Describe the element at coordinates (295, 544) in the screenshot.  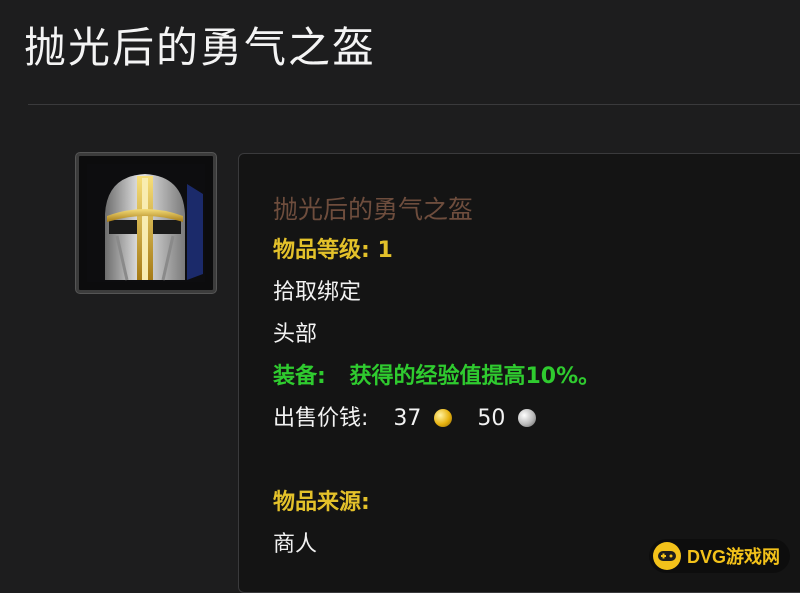
I see `item-source-value: 商人` at that location.